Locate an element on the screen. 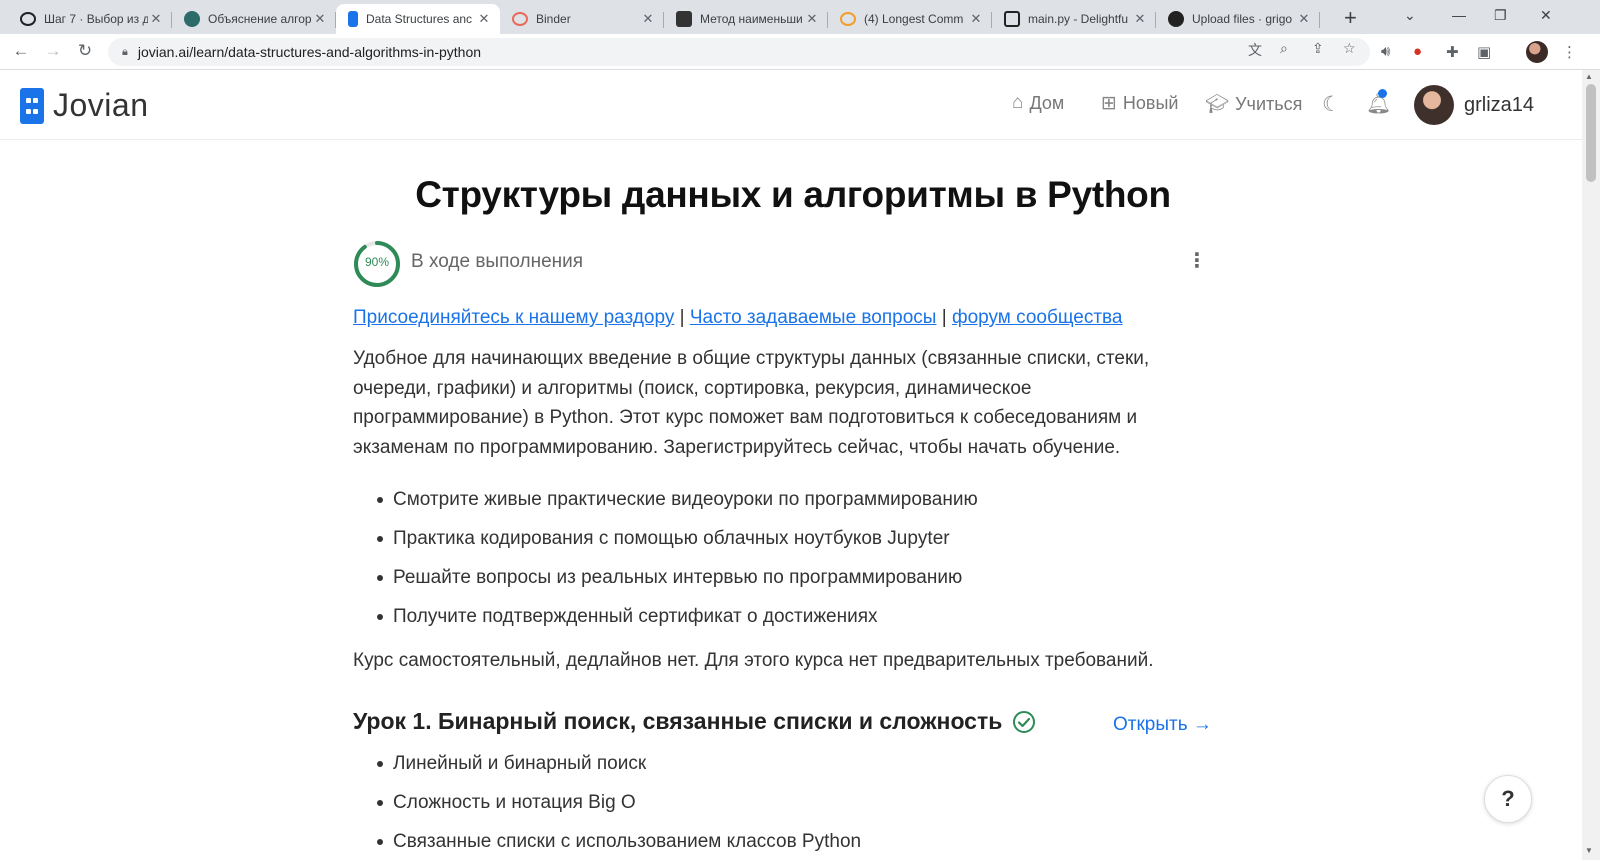 Image resolution: width=1600 pixels, height=861 pixels. github-icon is located at coordinates (1176, 19).